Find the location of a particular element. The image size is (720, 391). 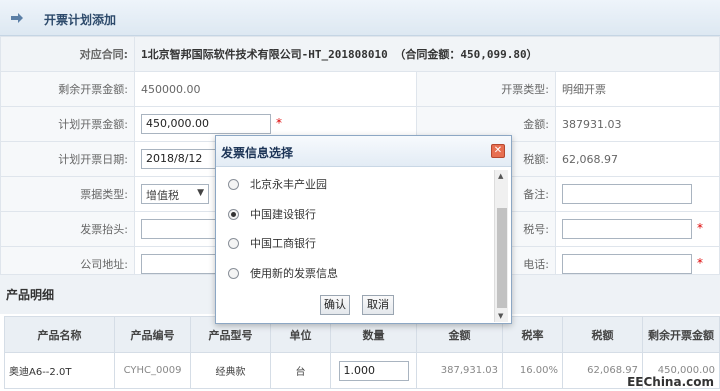

col-product-code: 产品编号 is located at coordinates (152, 334).